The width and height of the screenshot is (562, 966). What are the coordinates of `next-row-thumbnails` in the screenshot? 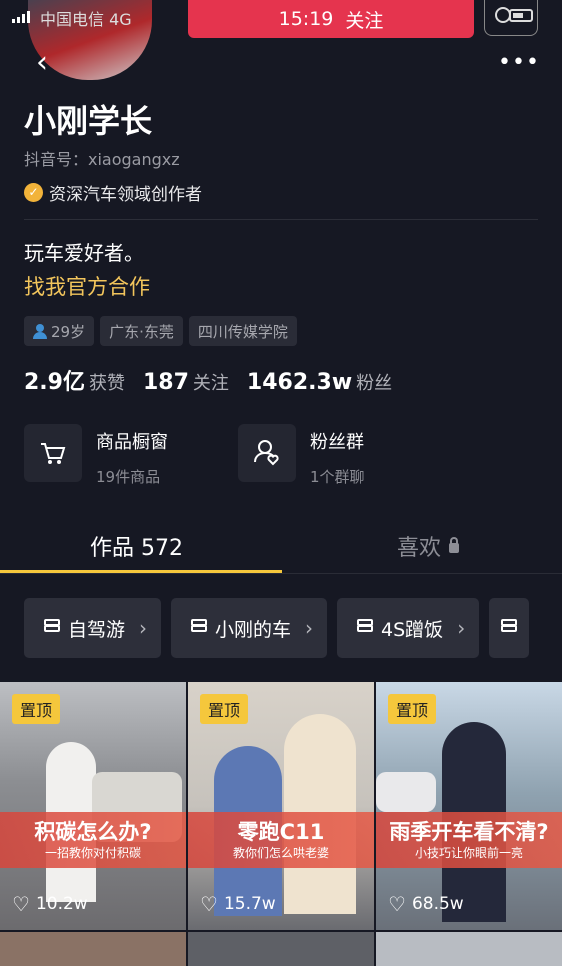 It's located at (281, 949).